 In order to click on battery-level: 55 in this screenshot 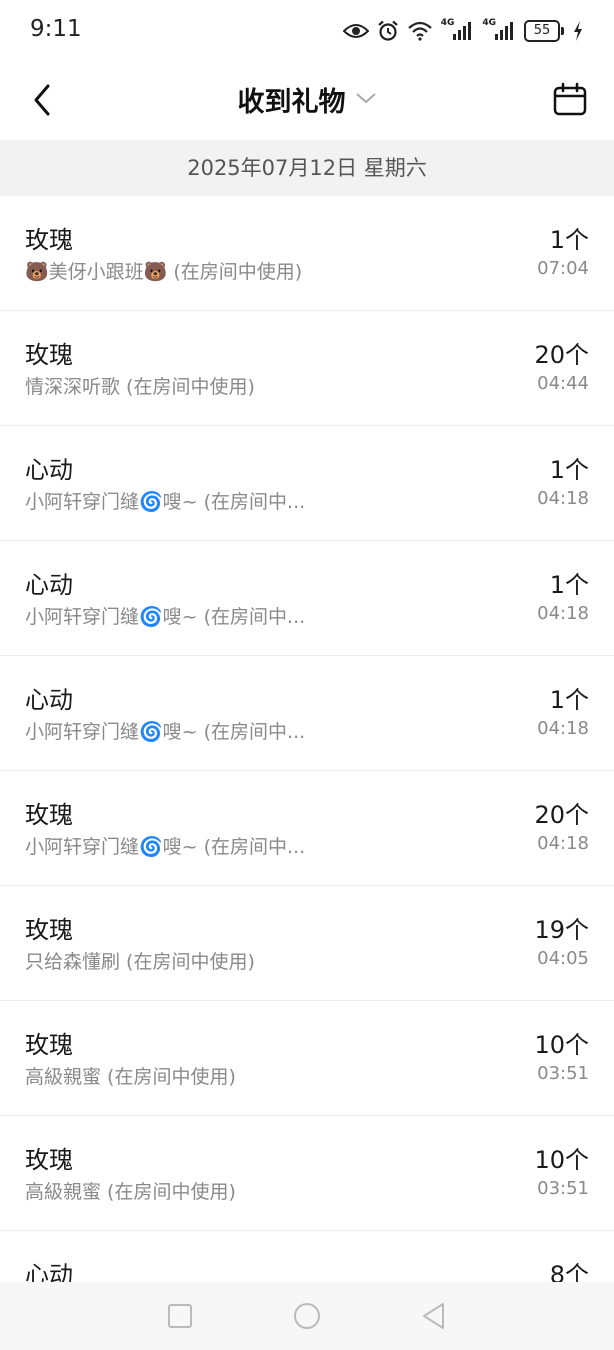, I will do `click(542, 31)`.